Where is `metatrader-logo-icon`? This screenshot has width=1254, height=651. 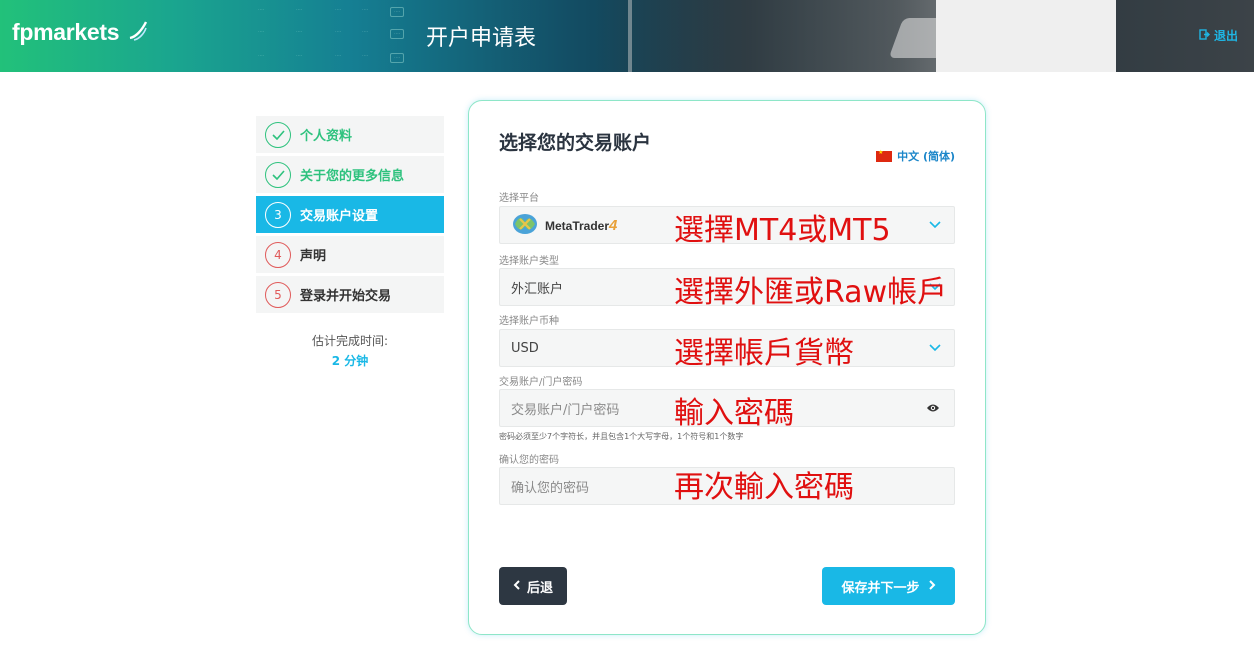
metatrader-logo-icon is located at coordinates (525, 225).